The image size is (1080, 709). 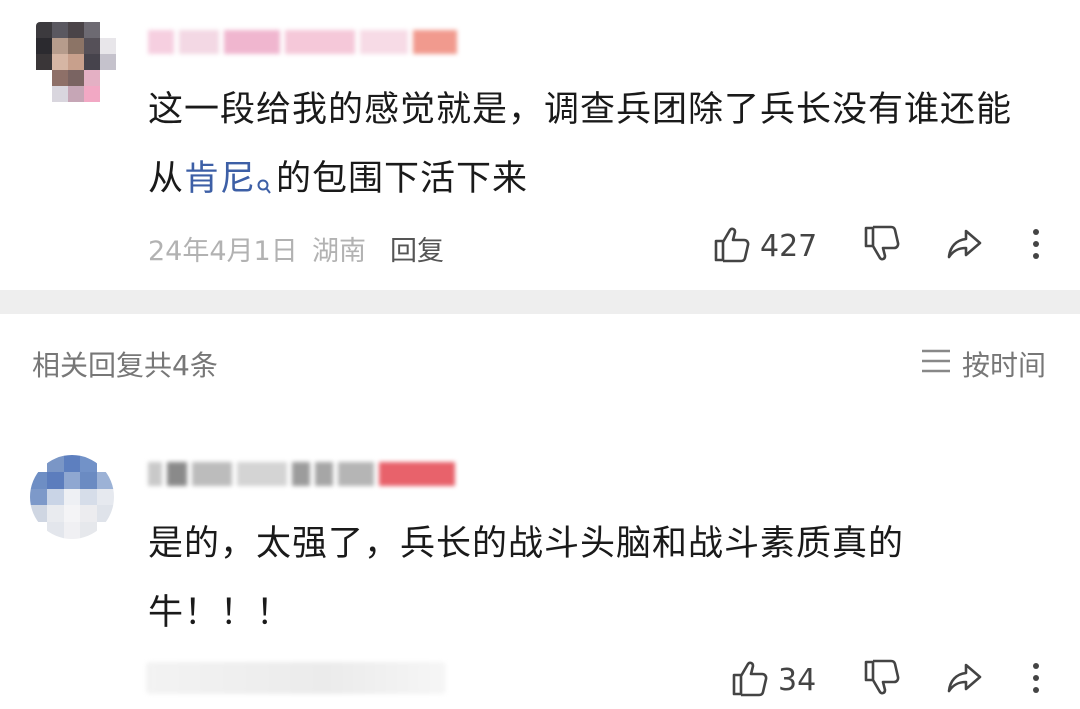 What do you see at coordinates (301, 474) in the screenshot?
I see `reply-username` at bounding box center [301, 474].